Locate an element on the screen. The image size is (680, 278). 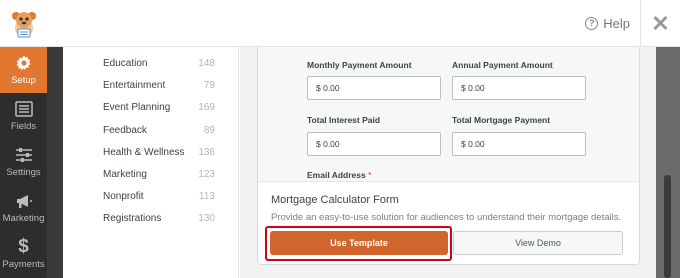
category-item: Feedback 89 is located at coordinates (159, 130).